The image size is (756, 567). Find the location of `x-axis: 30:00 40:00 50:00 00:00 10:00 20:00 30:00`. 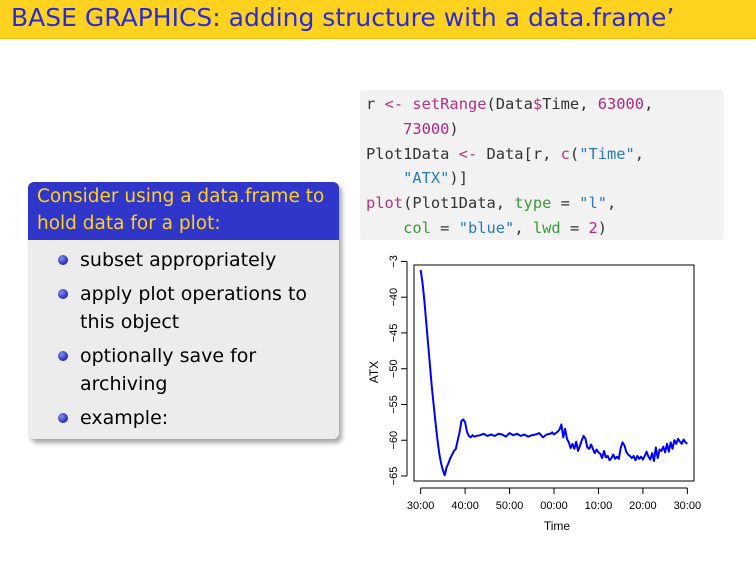

x-axis: 30:00 40:00 50:00 00:00 10:00 20:00 30:00 is located at coordinates (554, 499).